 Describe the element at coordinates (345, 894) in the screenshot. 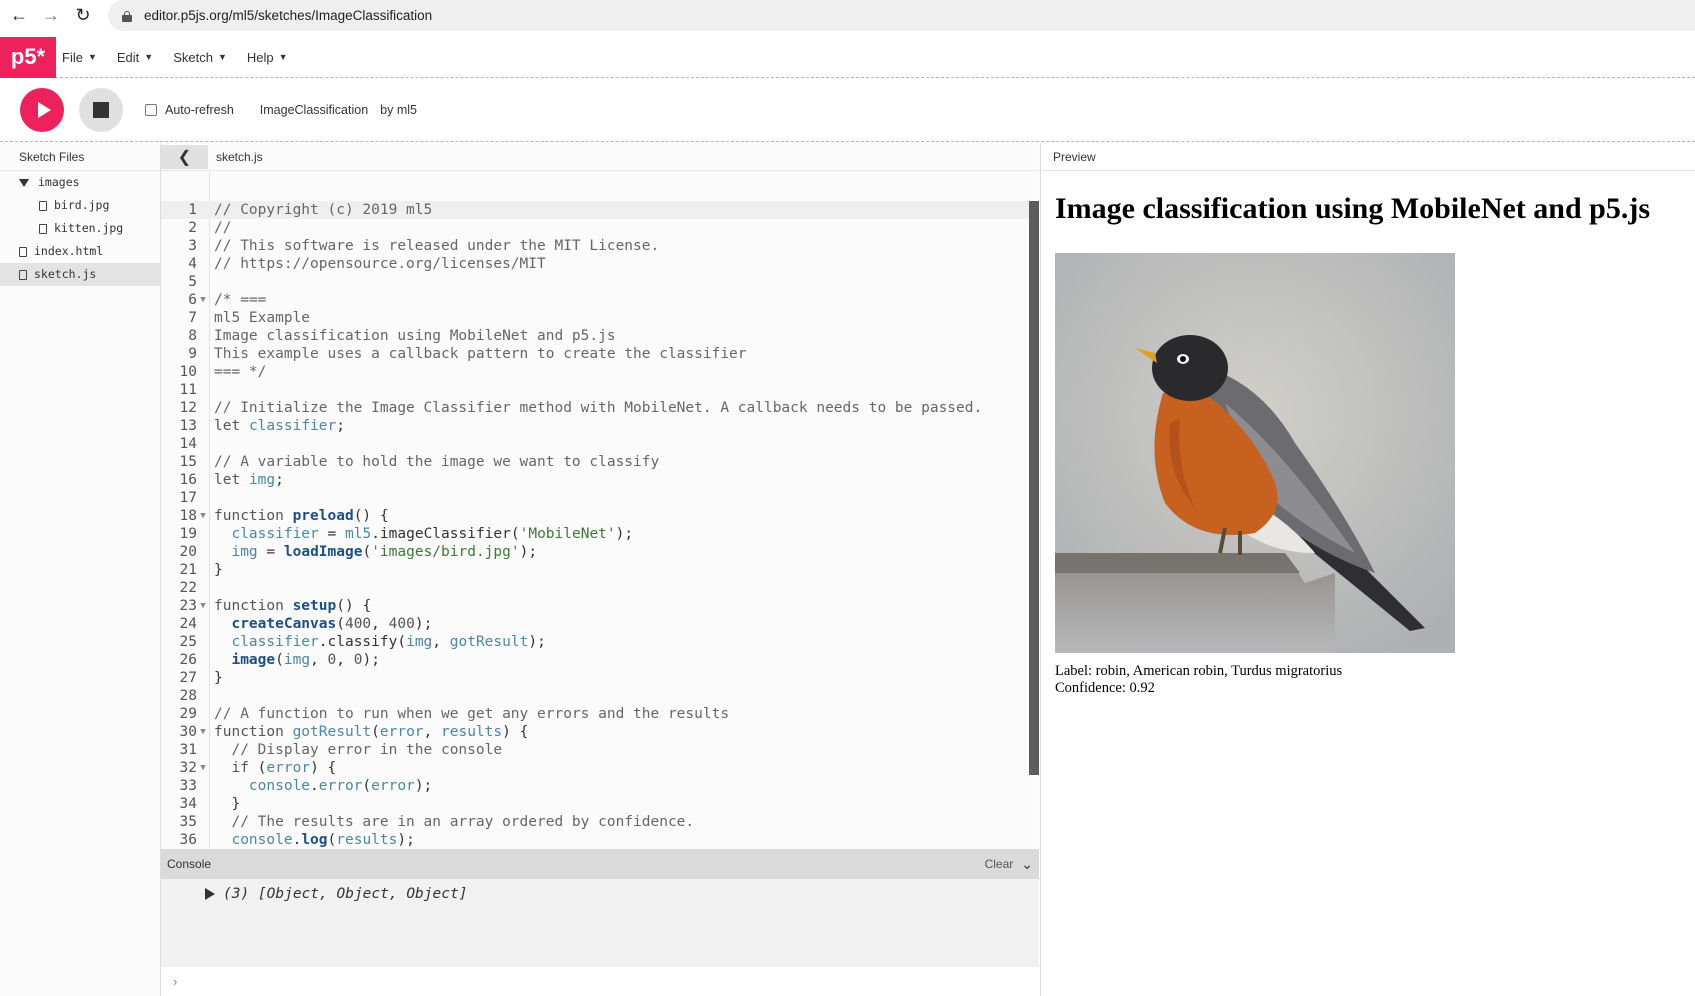

I see `console-entry-text: (3) [Object, Object, Object]` at that location.